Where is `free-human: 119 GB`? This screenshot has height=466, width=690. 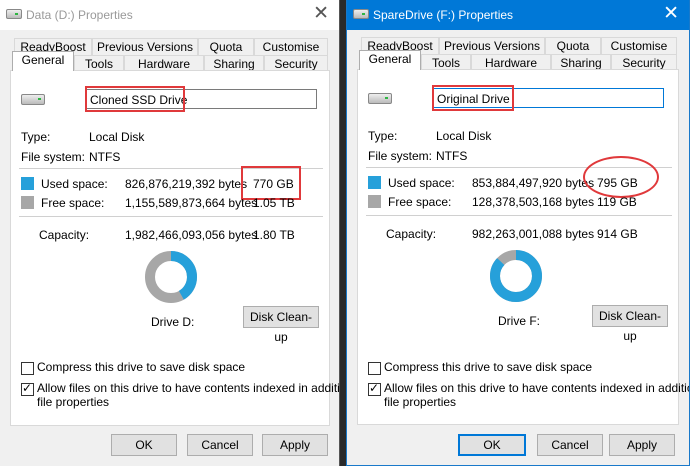
free-human: 119 GB is located at coordinates (617, 202).